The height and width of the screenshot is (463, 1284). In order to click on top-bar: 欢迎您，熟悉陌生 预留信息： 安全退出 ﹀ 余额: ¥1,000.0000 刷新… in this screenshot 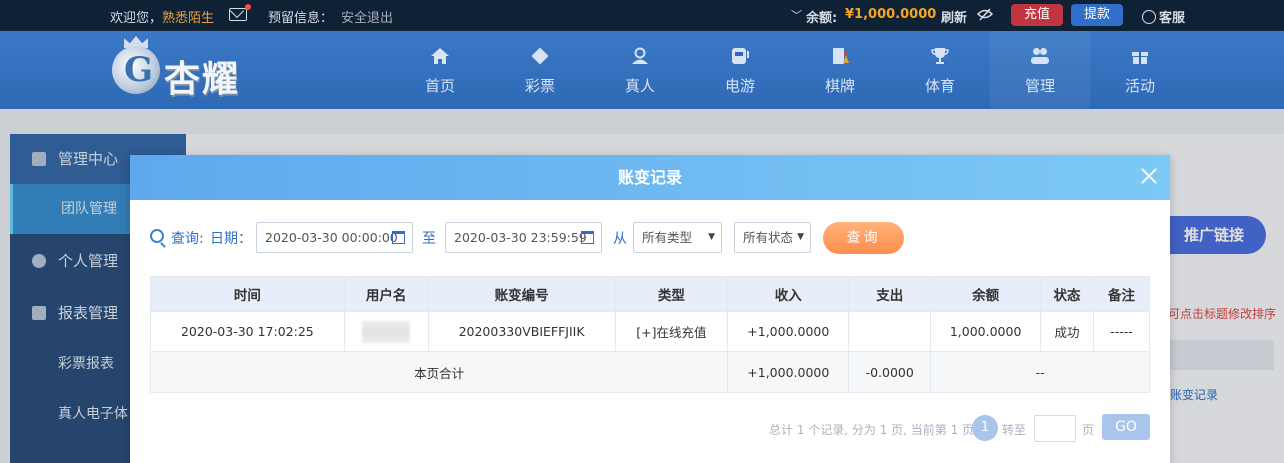, I will do `click(642, 15)`.